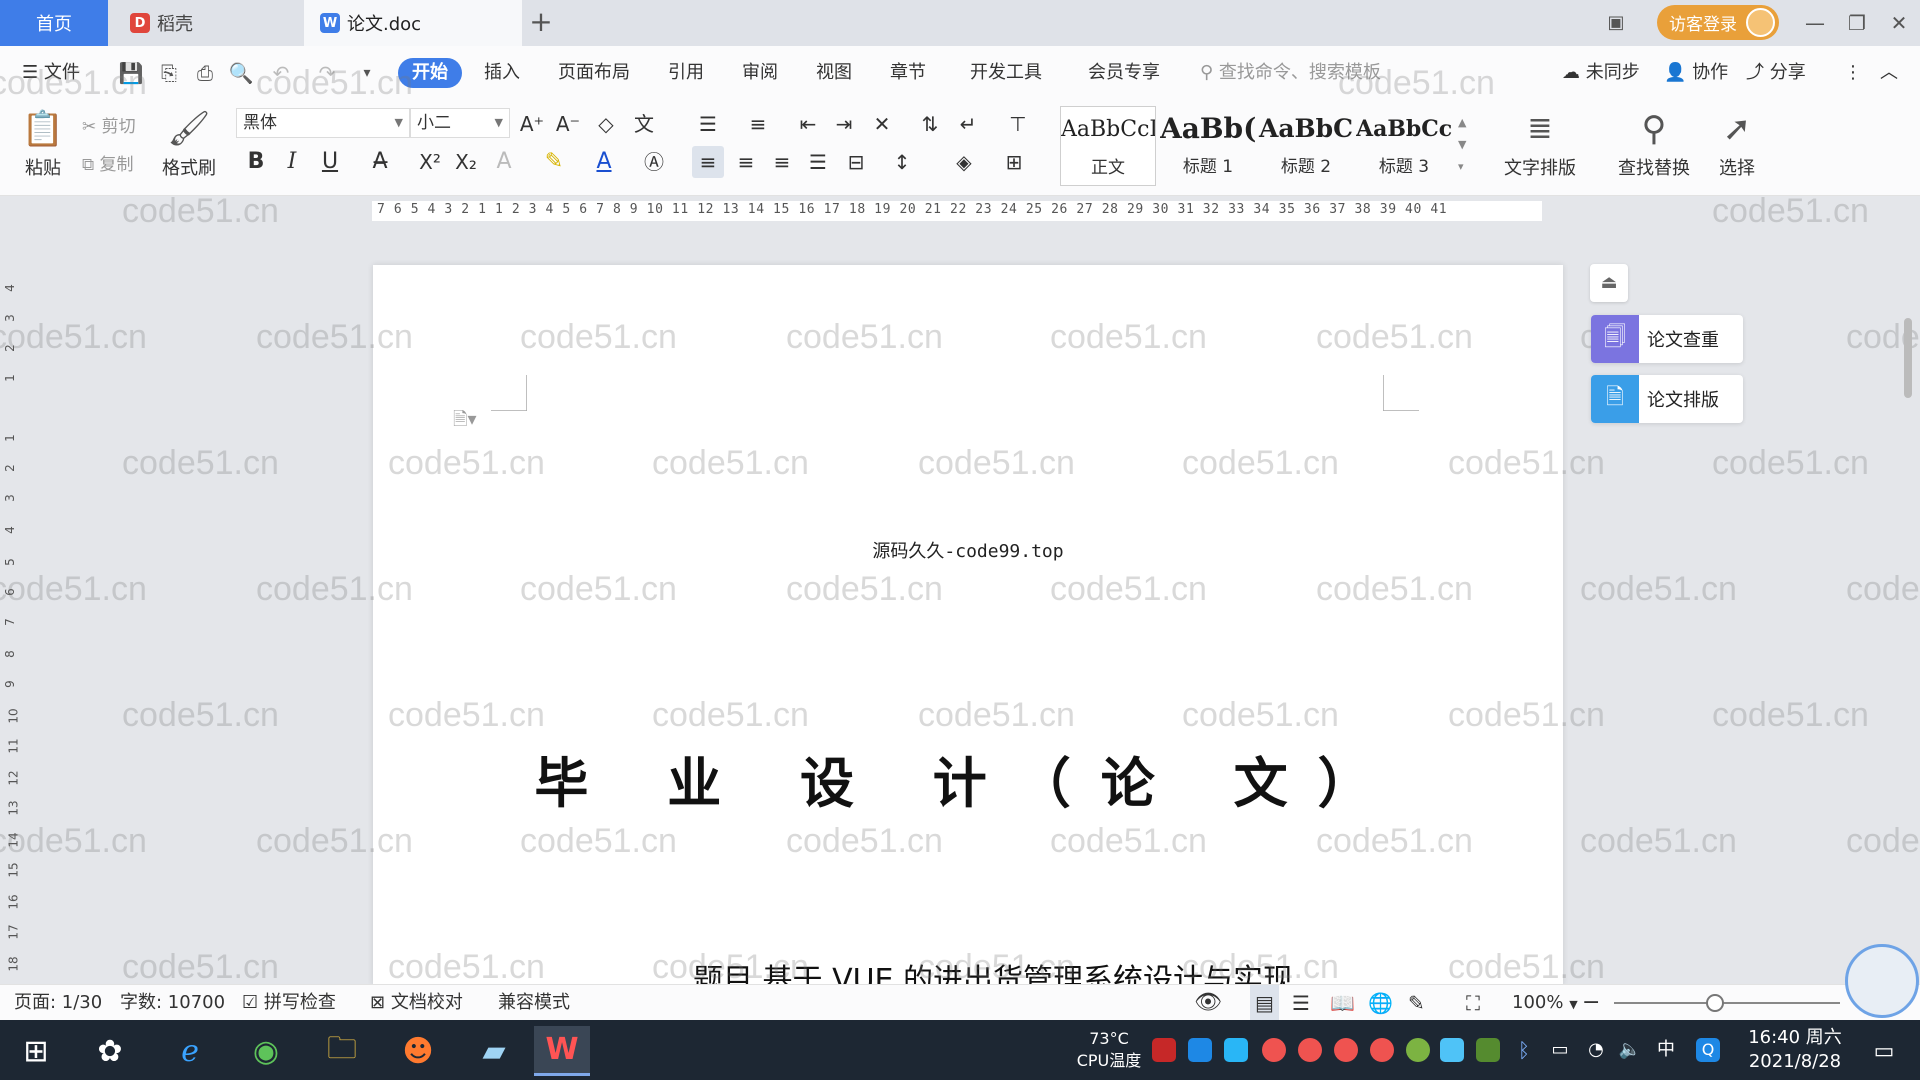  I want to click on tab-developer: 开发工具, so click(1006, 73).